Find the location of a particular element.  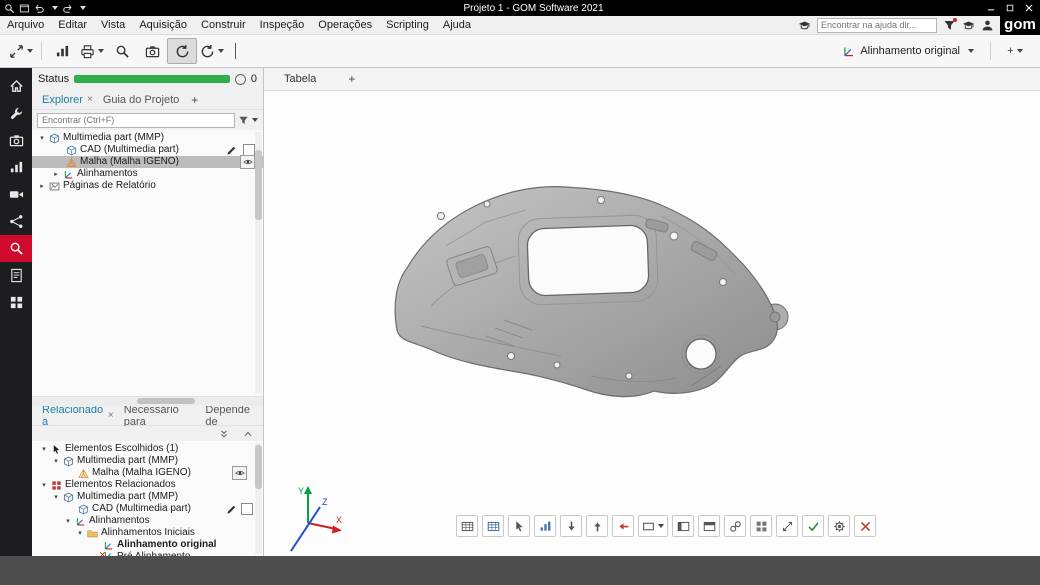

link-cells-button is located at coordinates (735, 526).